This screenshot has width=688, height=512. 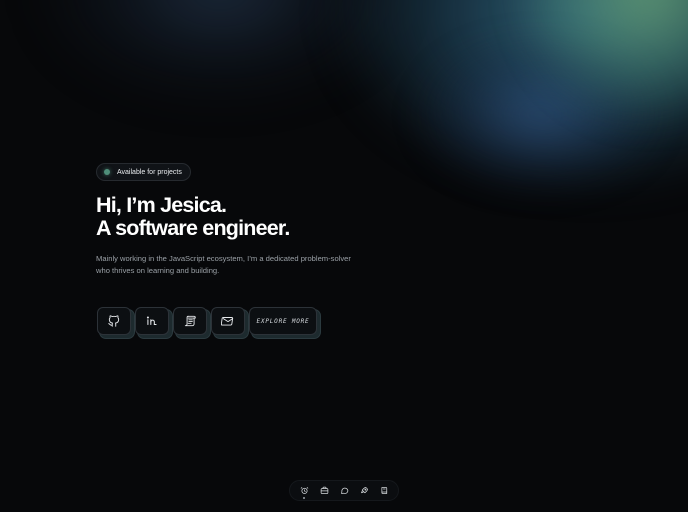 I want to click on bottom-dock, so click(x=344, y=490).